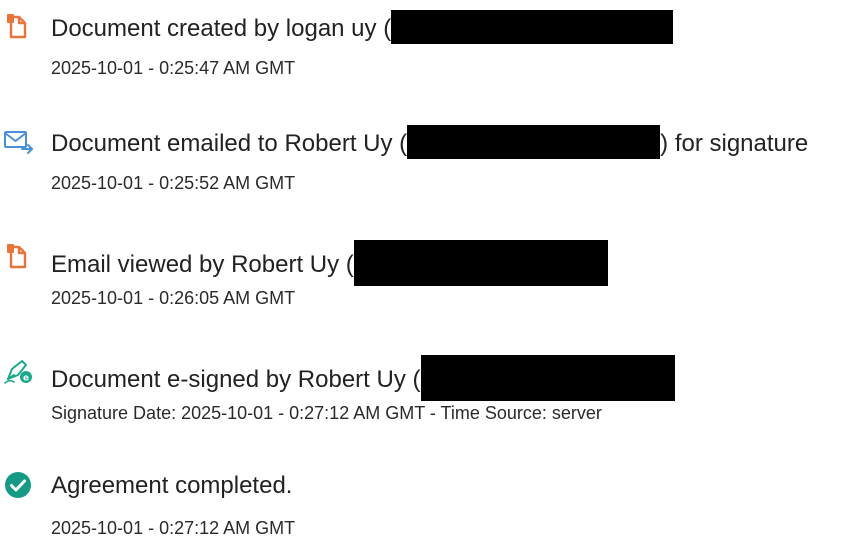  Describe the element at coordinates (363, 378) in the screenshot. I see `event-title: Document e-signed by Robert Uy (` at that location.